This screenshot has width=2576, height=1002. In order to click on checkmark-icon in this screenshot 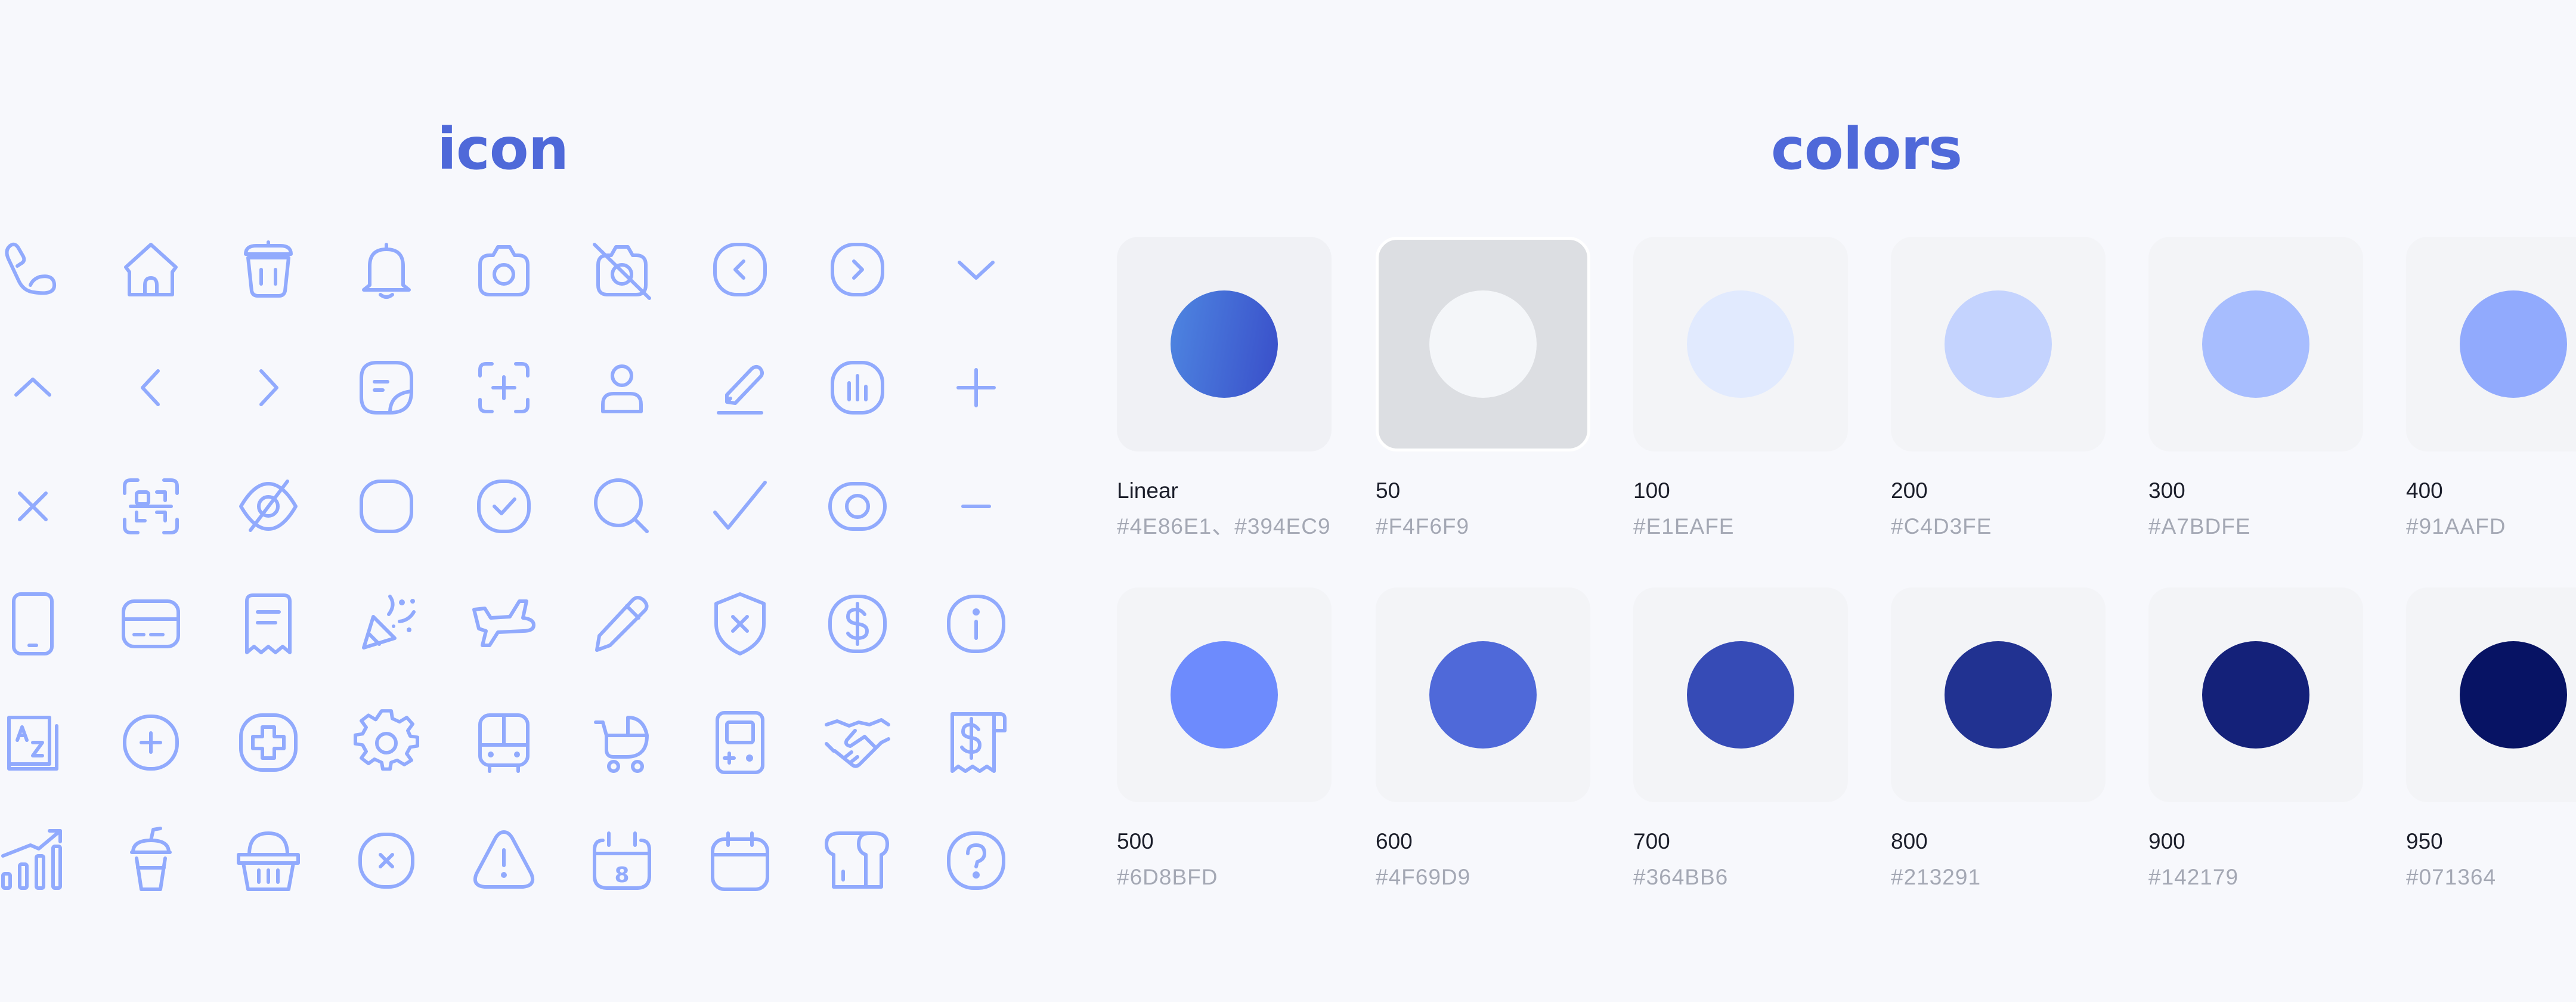, I will do `click(740, 506)`.